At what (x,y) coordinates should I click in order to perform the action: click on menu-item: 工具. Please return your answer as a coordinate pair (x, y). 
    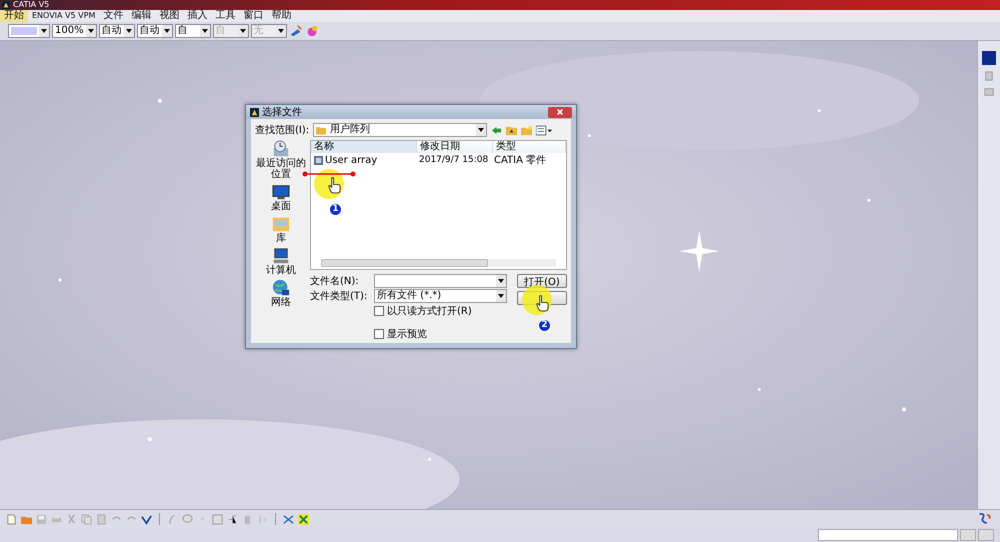
    Looking at the image, I should click on (225, 16).